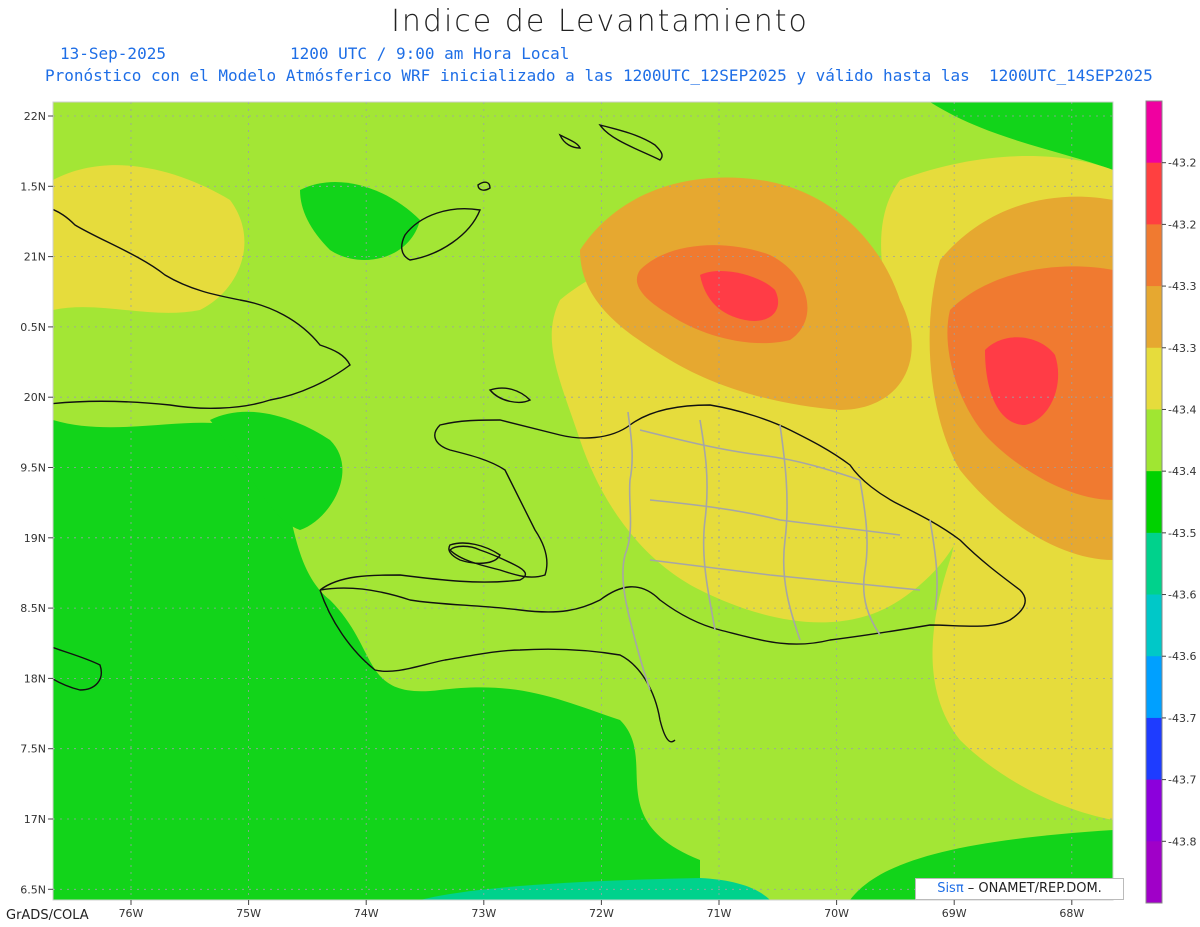 The width and height of the screenshot is (1200, 927). What do you see at coordinates (366, 913) in the screenshot?
I see `lon-tick-label: 74W` at bounding box center [366, 913].